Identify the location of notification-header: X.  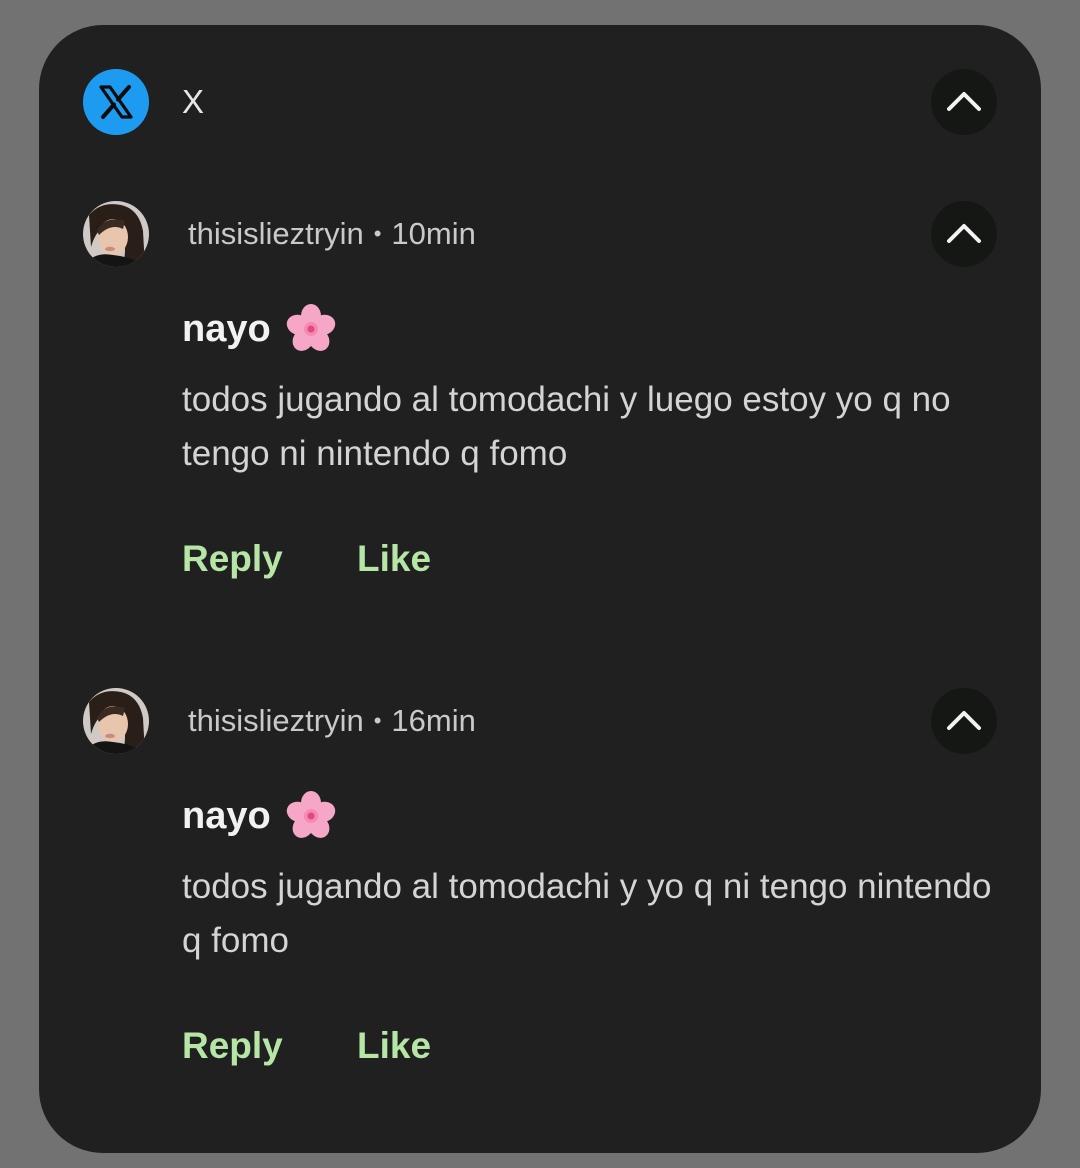
(540, 105).